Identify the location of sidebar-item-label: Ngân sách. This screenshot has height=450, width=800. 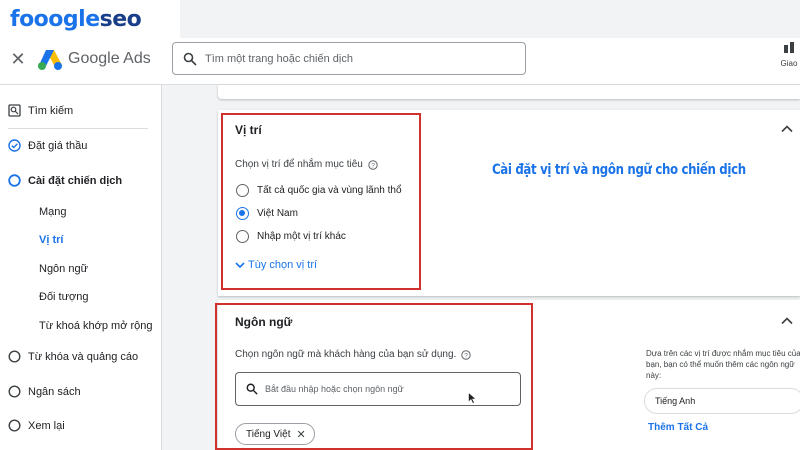
(54, 391).